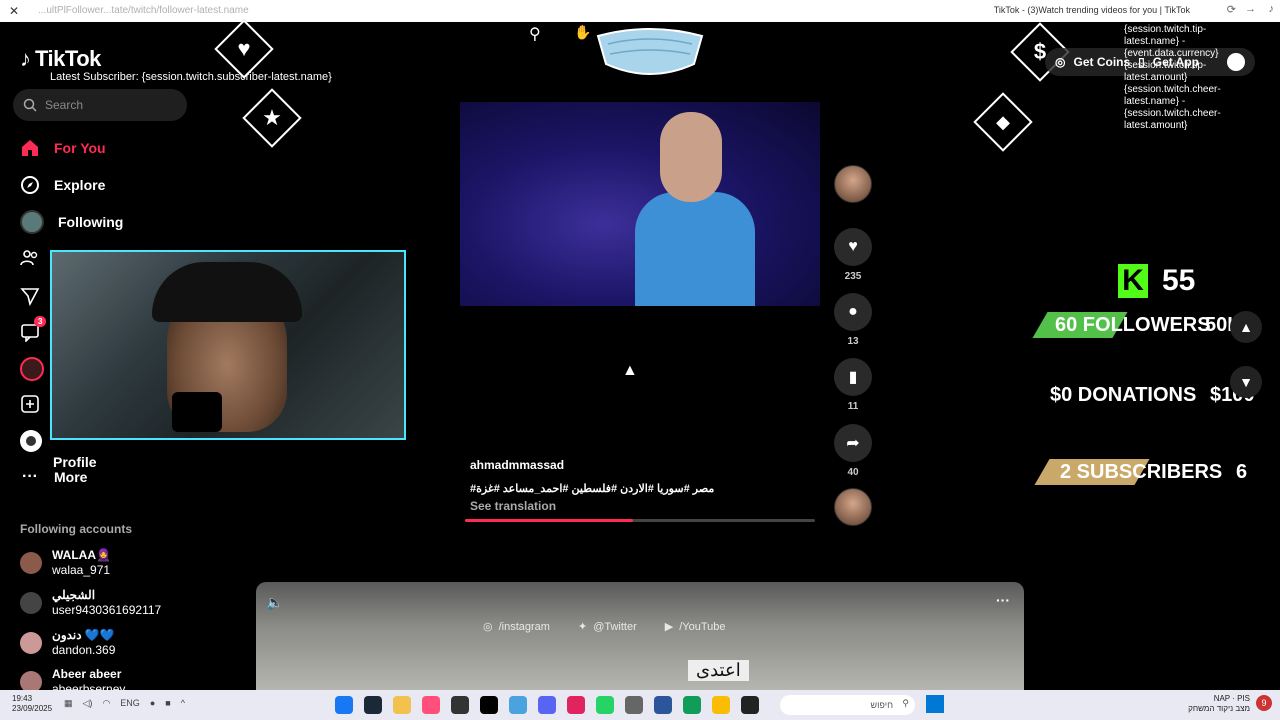  I want to click on wifi-icon: ◠, so click(106, 703).